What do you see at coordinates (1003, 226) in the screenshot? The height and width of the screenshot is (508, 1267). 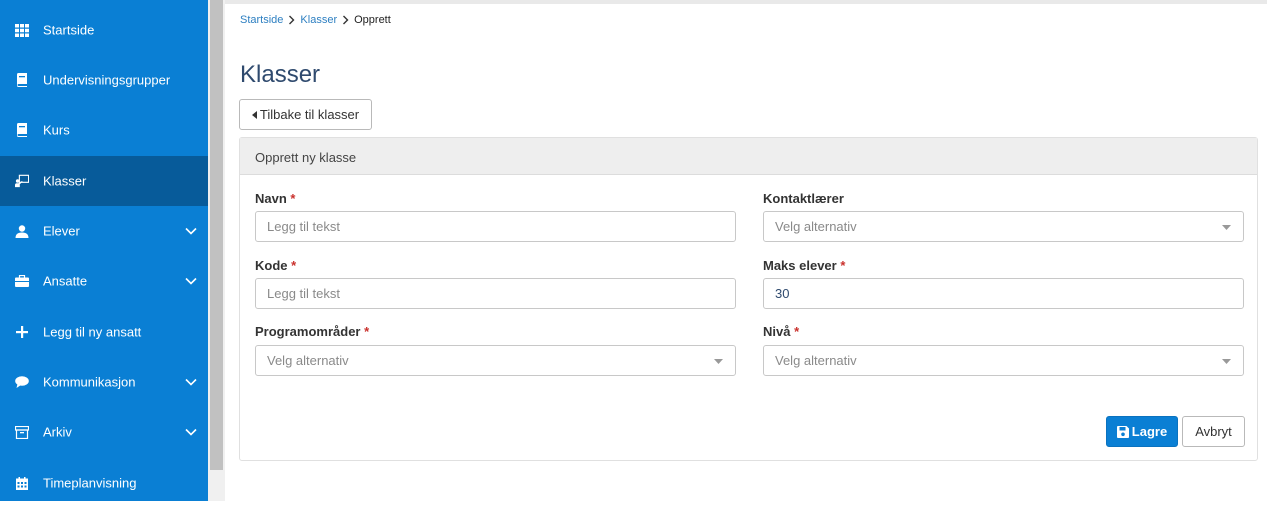 I see `contact-teacher-select: Velg alternativ` at bounding box center [1003, 226].